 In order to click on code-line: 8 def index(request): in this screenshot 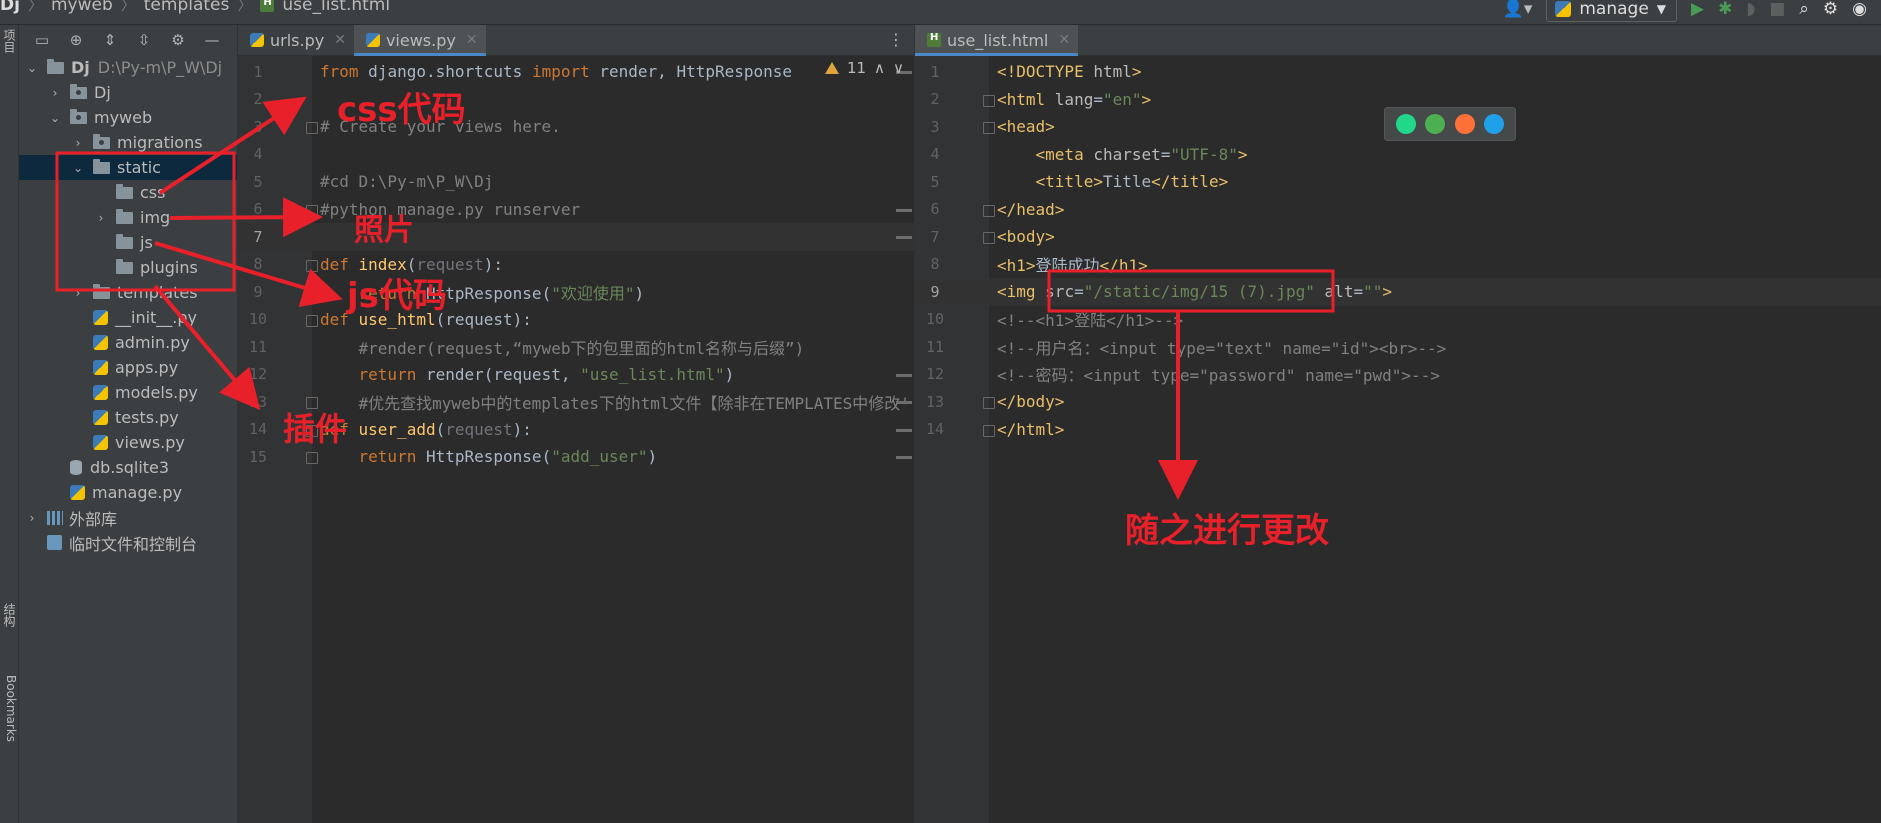, I will do `click(576, 265)`.